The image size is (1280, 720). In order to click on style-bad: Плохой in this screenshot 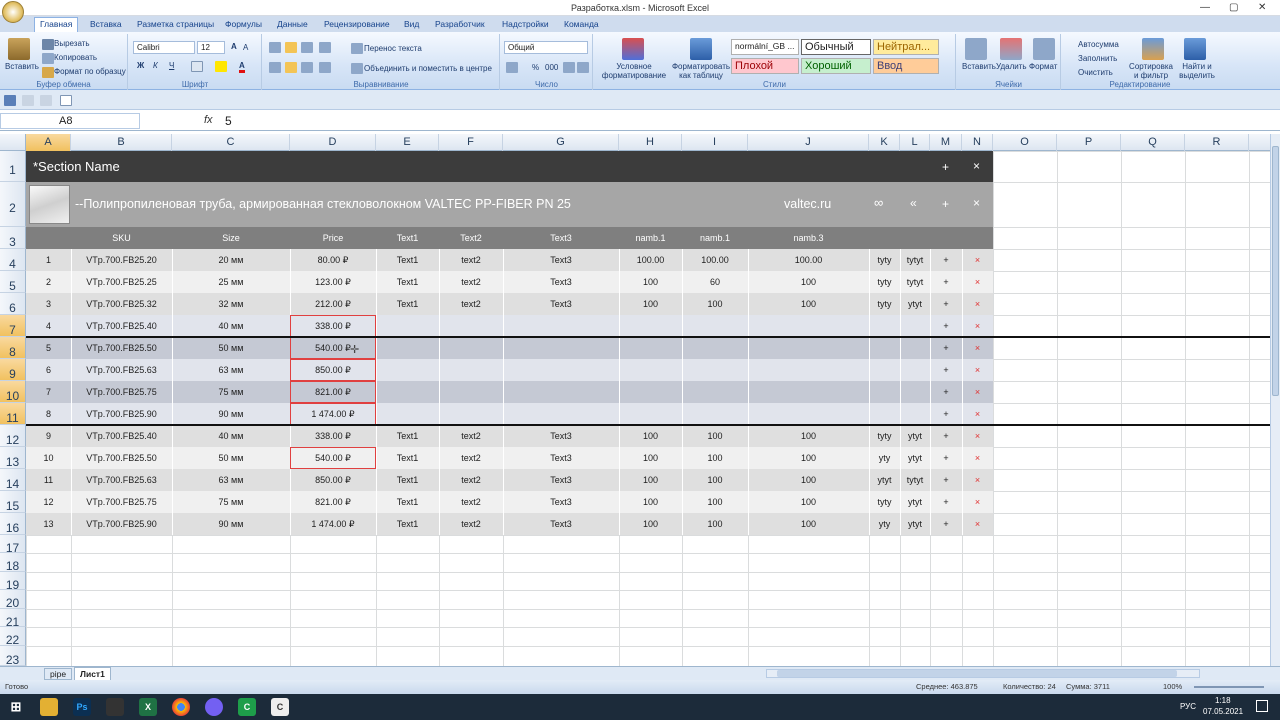, I will do `click(765, 66)`.